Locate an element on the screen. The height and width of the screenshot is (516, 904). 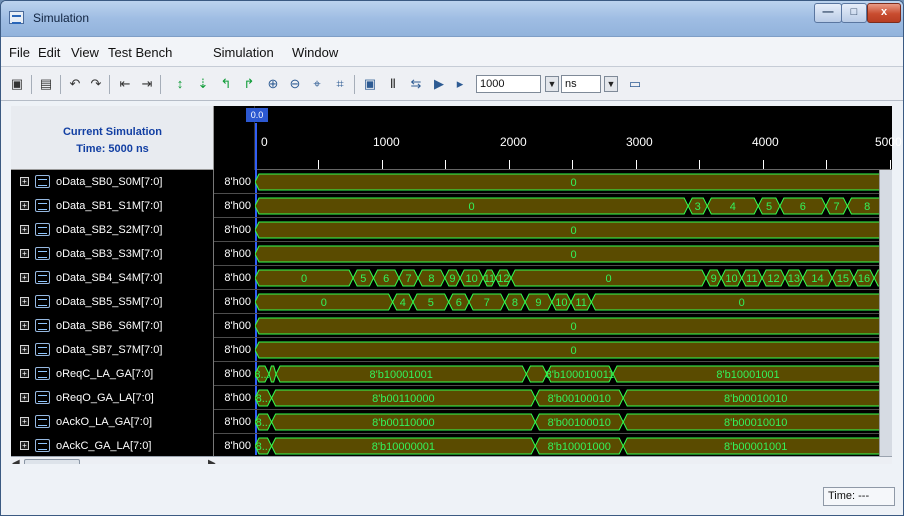
timeline-tick is located at coordinates (826, 164).